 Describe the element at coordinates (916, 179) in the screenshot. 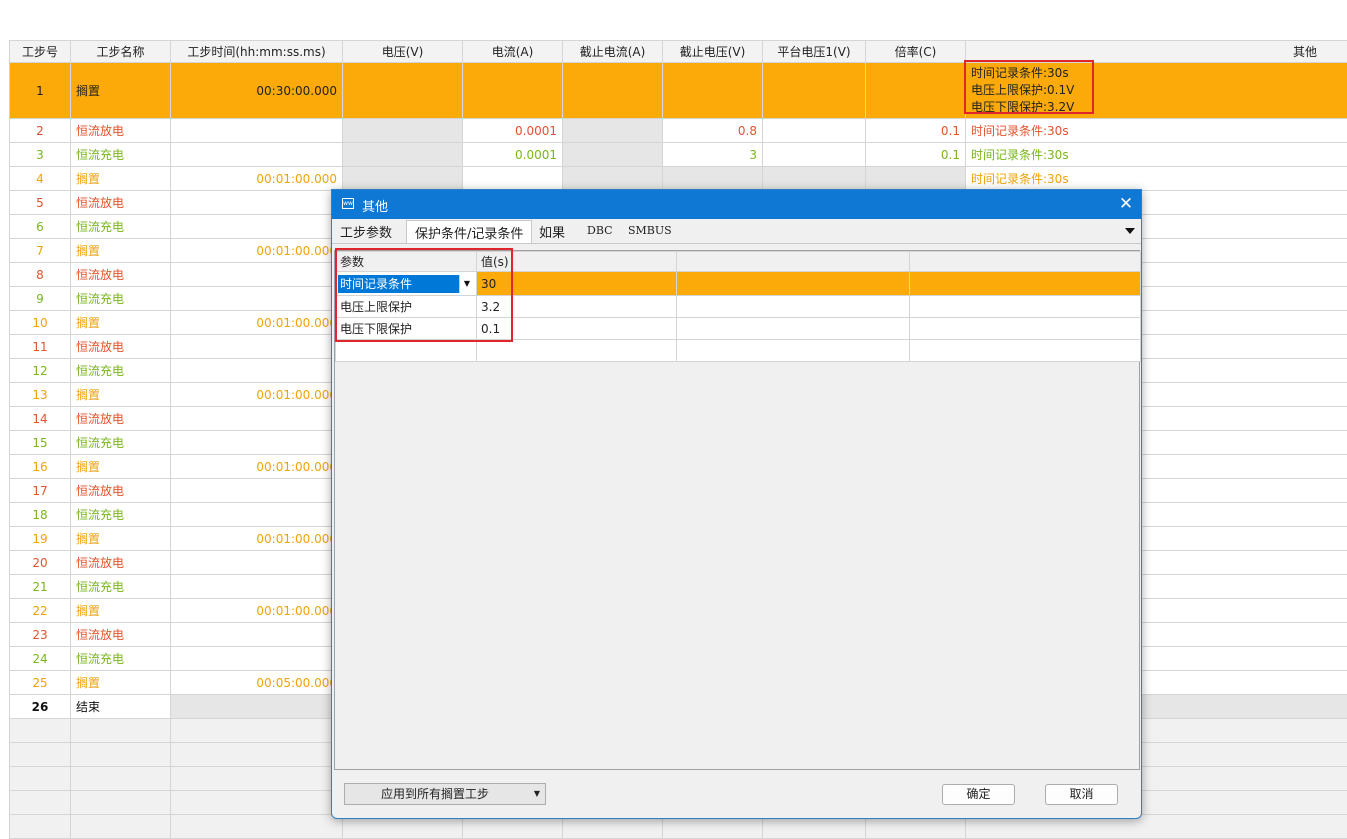

I see `cell-rate` at that location.